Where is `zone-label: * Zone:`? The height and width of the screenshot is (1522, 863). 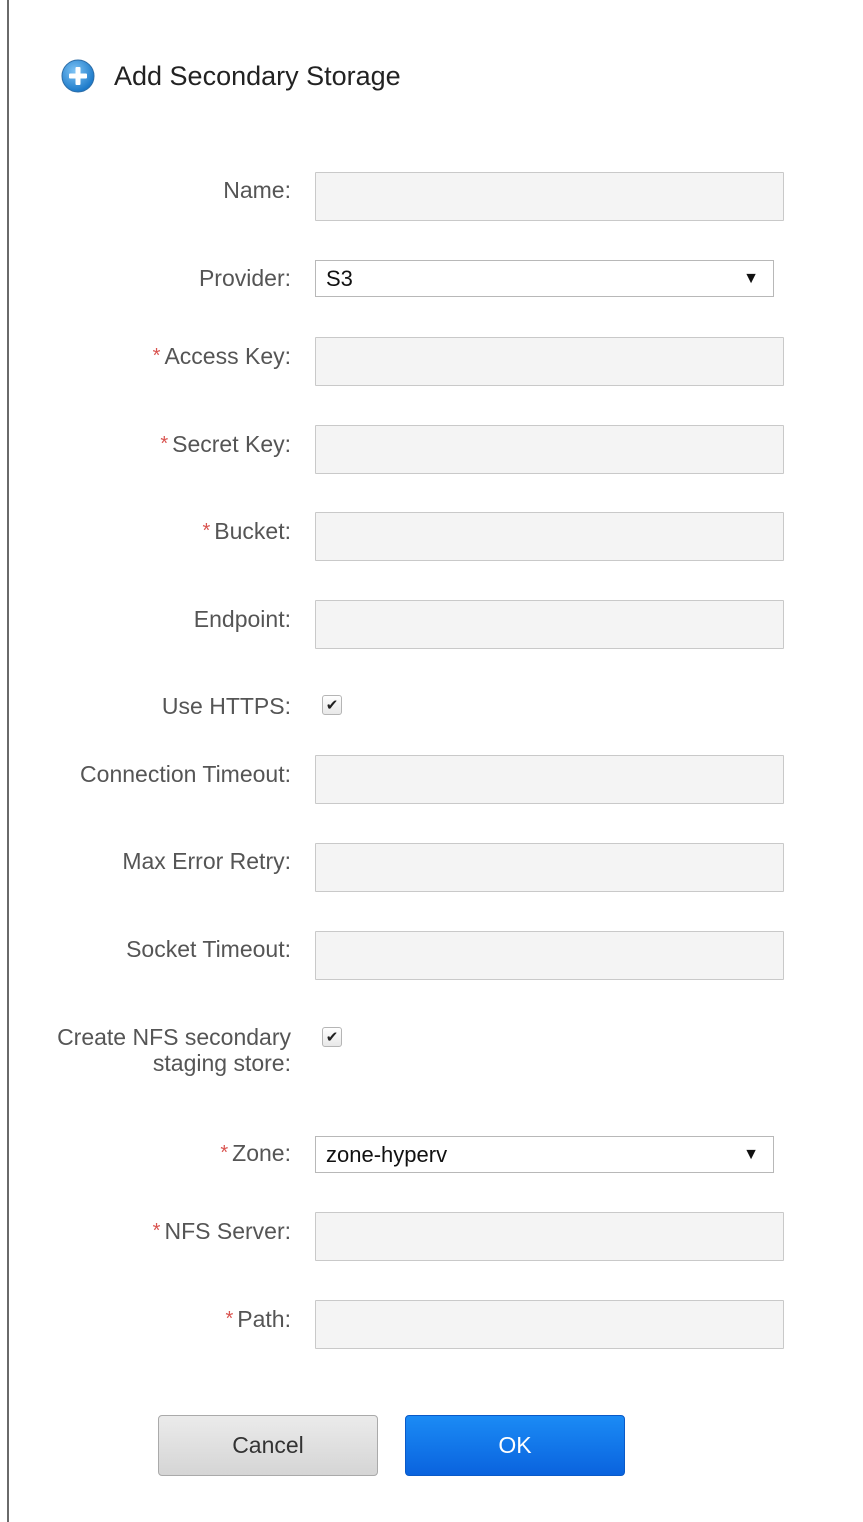 zone-label: * Zone: is located at coordinates (255, 1153).